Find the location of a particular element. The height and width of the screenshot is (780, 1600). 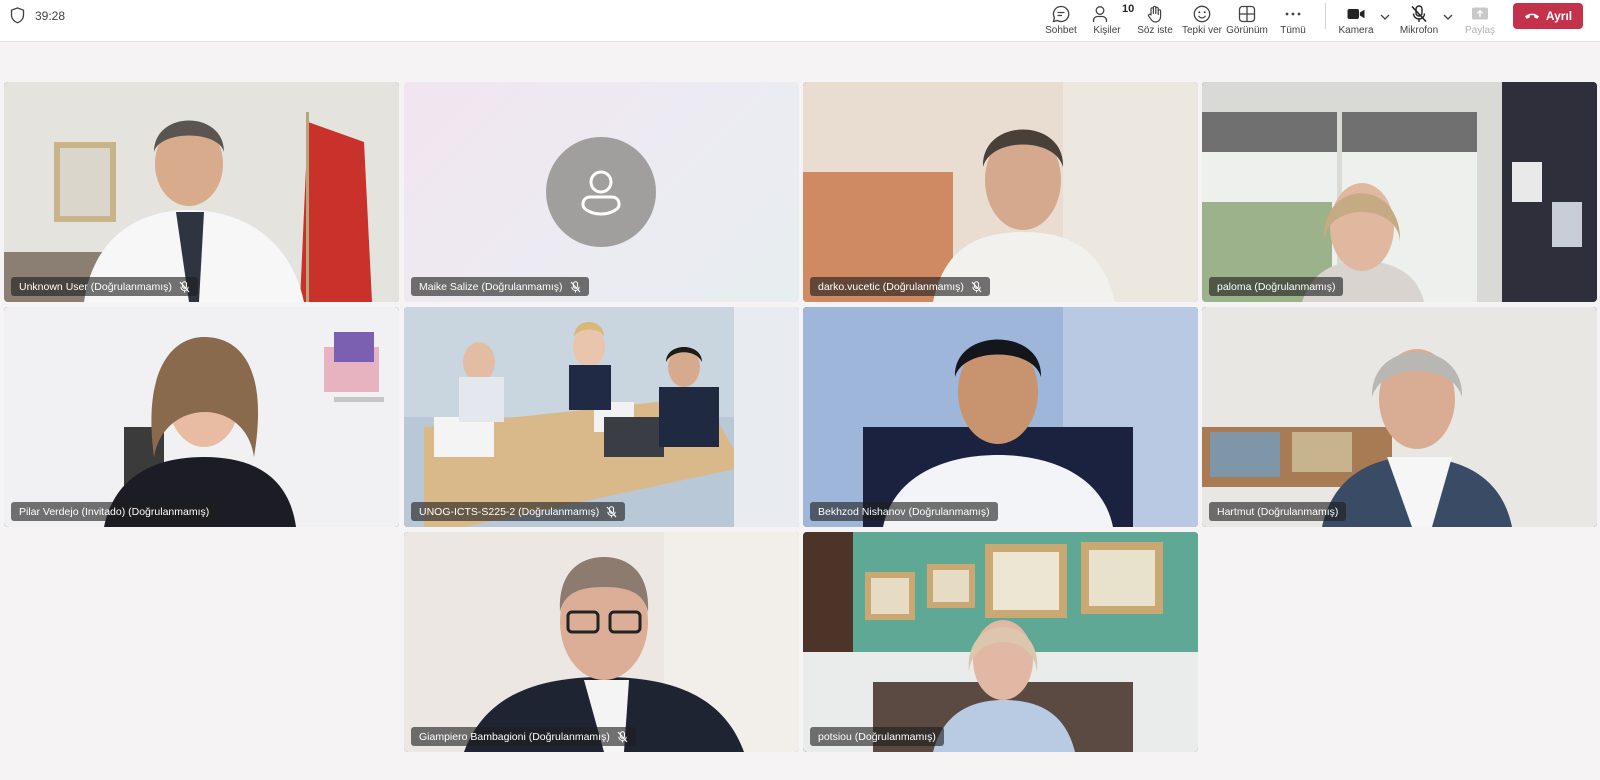

participant-tile: paloma (Doğrulanmamış) is located at coordinates (1399, 192).